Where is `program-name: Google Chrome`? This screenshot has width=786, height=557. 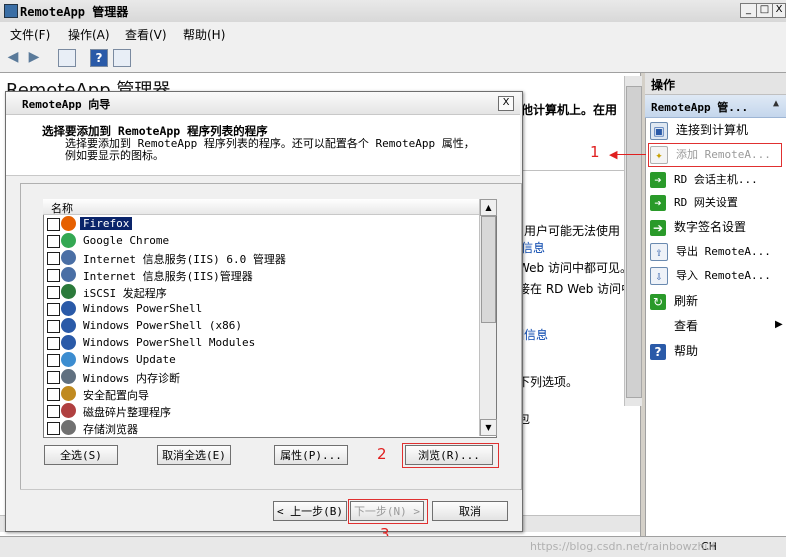 program-name: Google Chrome is located at coordinates (126, 240).